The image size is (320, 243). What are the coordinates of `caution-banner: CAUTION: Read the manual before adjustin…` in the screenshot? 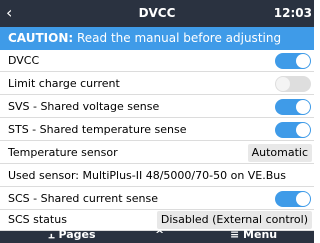 It's located at (157, 38).